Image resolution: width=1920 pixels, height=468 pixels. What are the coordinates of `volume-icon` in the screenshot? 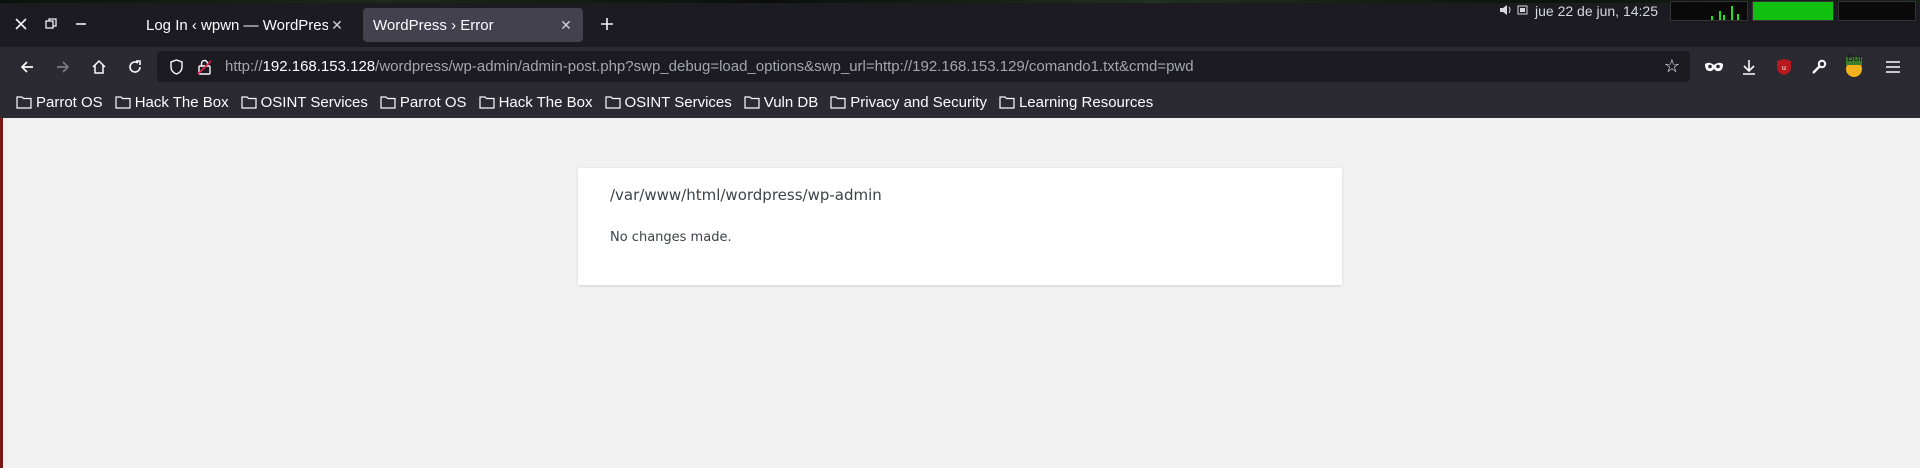 It's located at (1506, 10).